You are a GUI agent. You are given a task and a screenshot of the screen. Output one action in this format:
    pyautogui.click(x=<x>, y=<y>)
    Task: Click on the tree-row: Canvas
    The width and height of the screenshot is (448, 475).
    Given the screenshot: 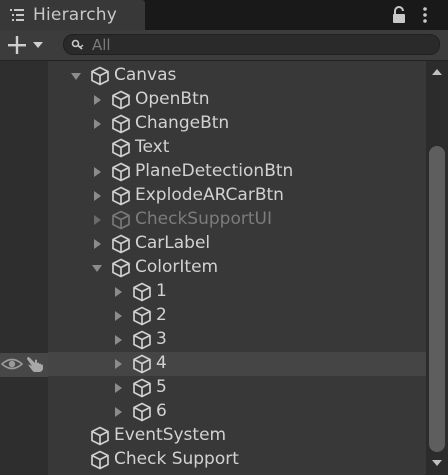 What is the action you would take?
    pyautogui.click(x=237, y=76)
    